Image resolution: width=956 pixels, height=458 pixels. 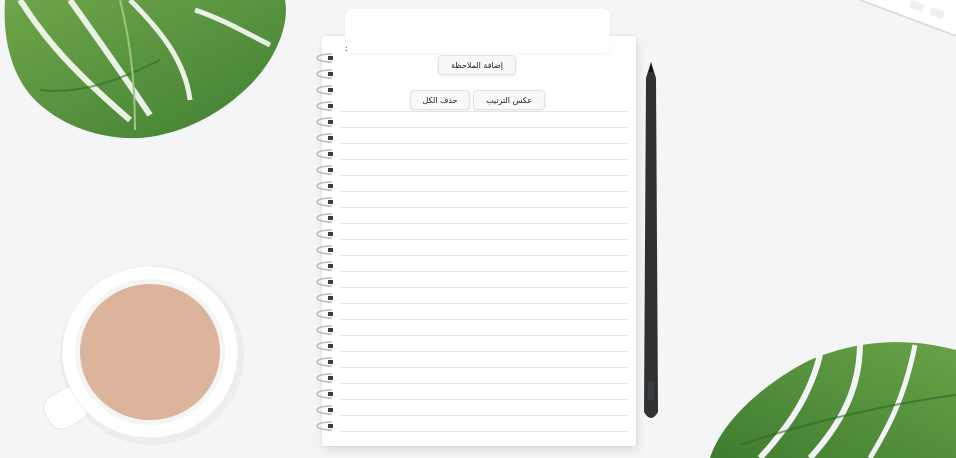 I want to click on coffee-cup-icon, so click(x=143, y=355).